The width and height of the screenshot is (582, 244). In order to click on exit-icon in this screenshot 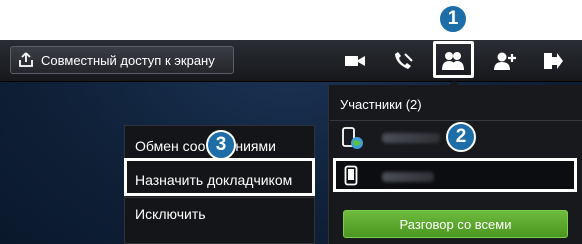, I will do `click(553, 61)`.